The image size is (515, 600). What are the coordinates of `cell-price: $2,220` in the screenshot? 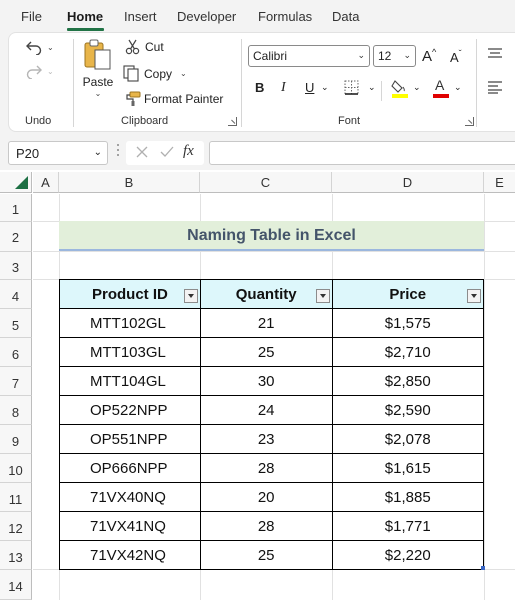 It's located at (407, 555).